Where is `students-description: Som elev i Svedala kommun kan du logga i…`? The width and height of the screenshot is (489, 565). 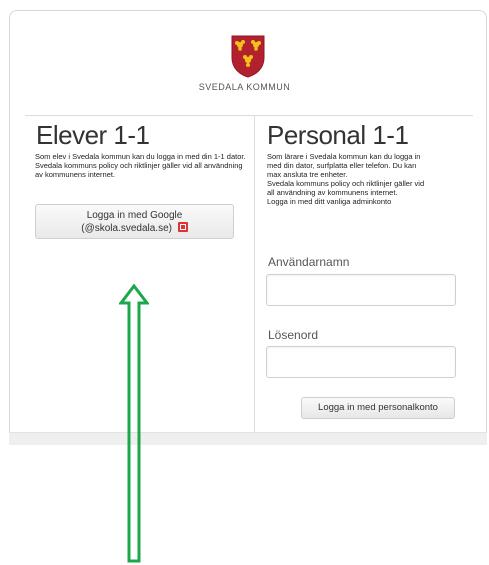
students-description: Som elev i Svedala kommun kan du logga i… is located at coordinates (140, 165).